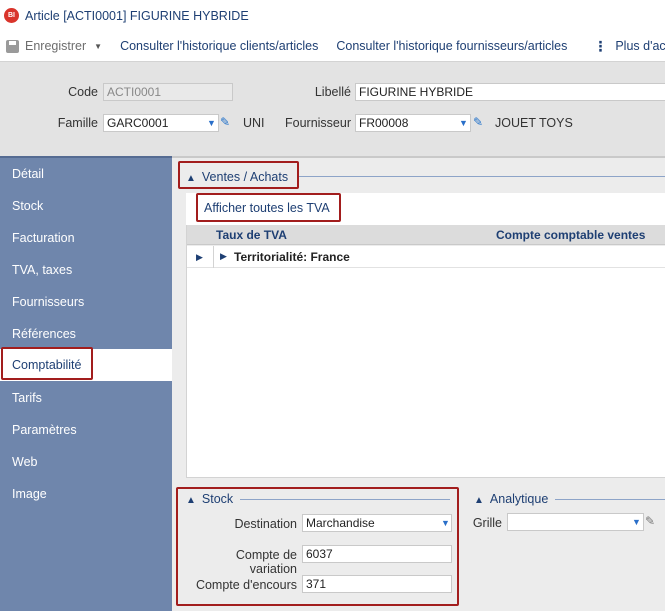 The width and height of the screenshot is (665, 611). I want to click on title-bar: BI Article [ACTI0001] FIGURINE HYBRIDE, so click(332, 15).